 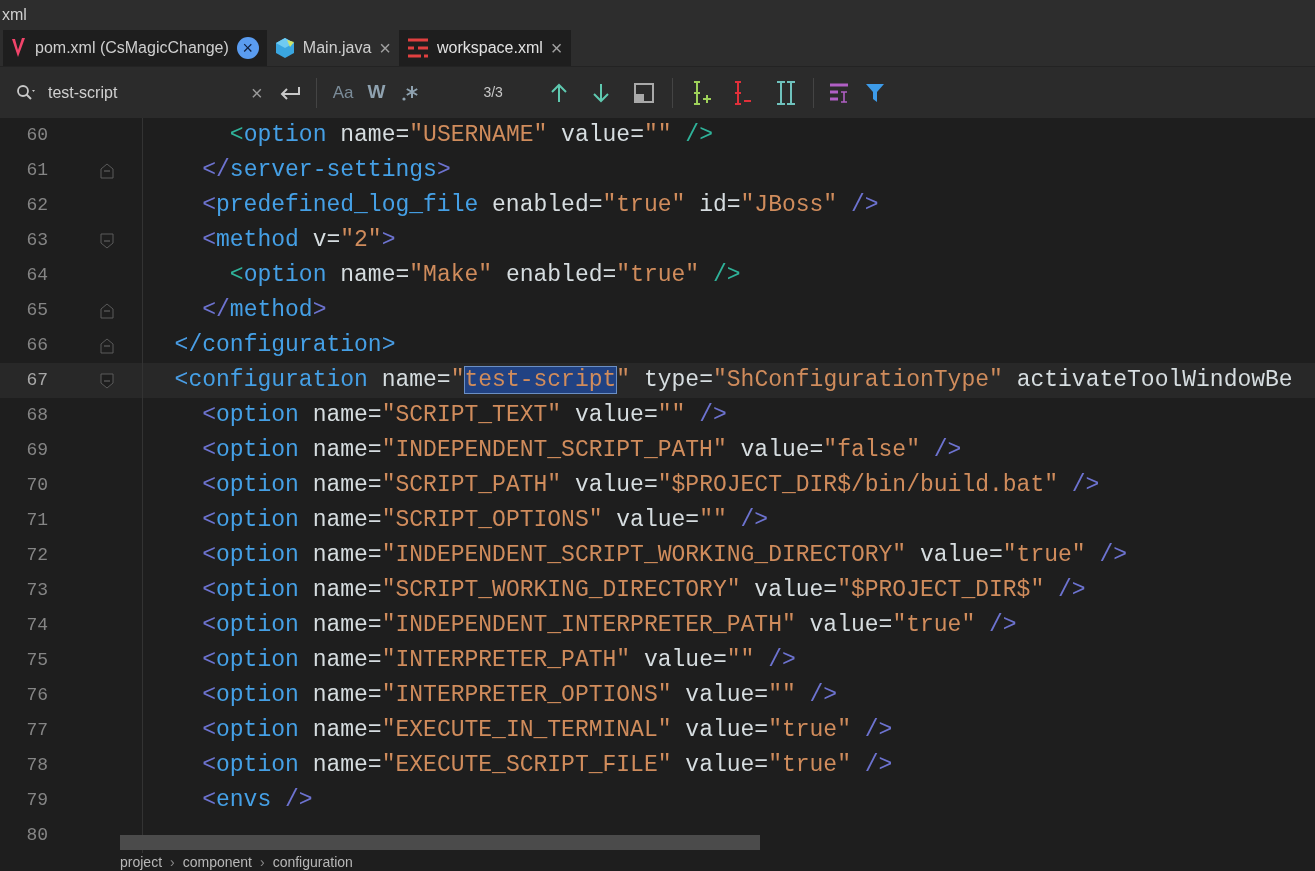 I want to click on line-number: 71, so click(x=36, y=520).